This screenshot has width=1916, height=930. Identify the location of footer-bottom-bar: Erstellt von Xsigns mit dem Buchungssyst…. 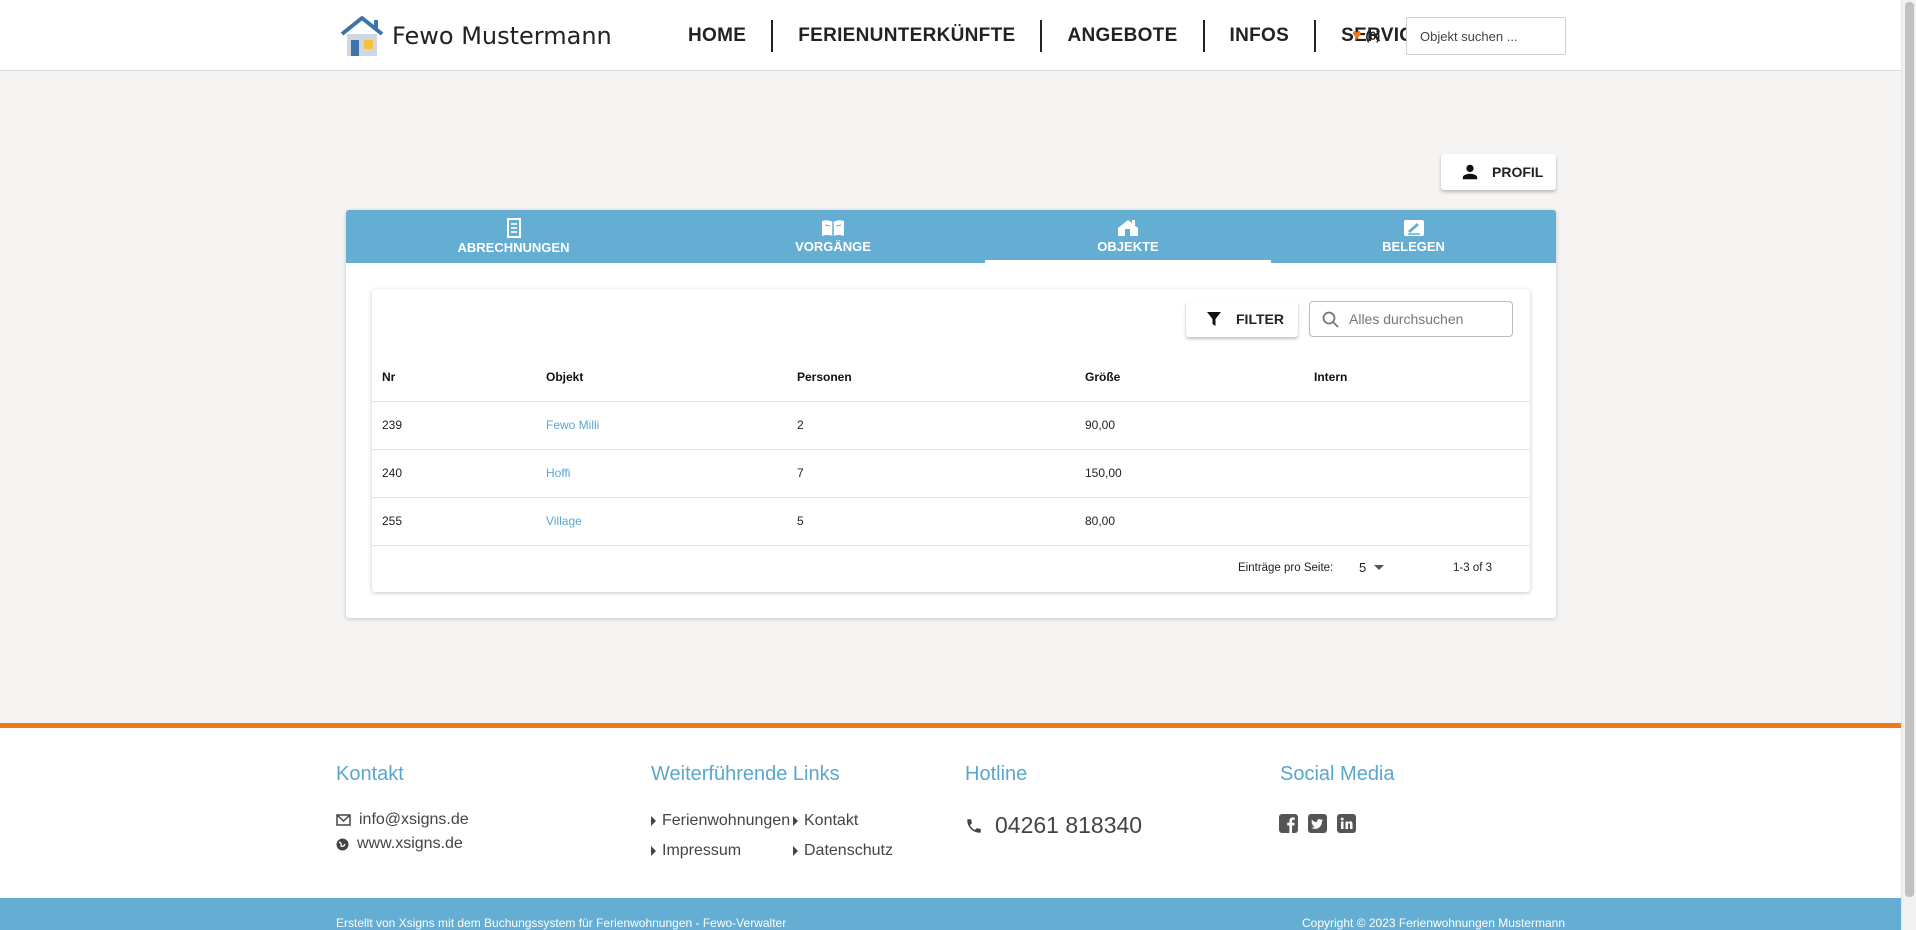
(950, 914).